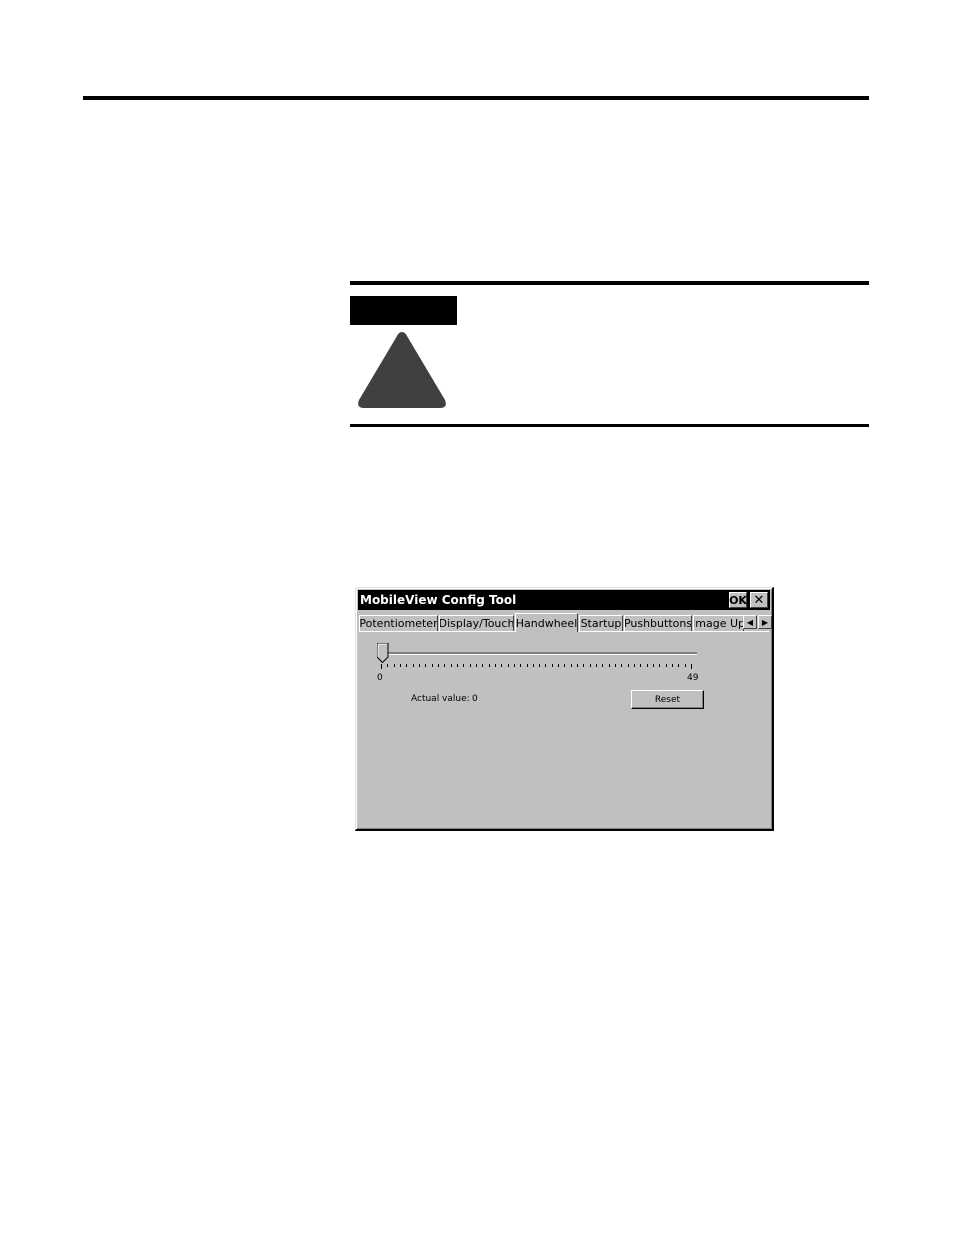 The height and width of the screenshot is (1235, 954). Describe the element at coordinates (546, 622) in the screenshot. I see `tab-handwheel: Handwheel` at that location.